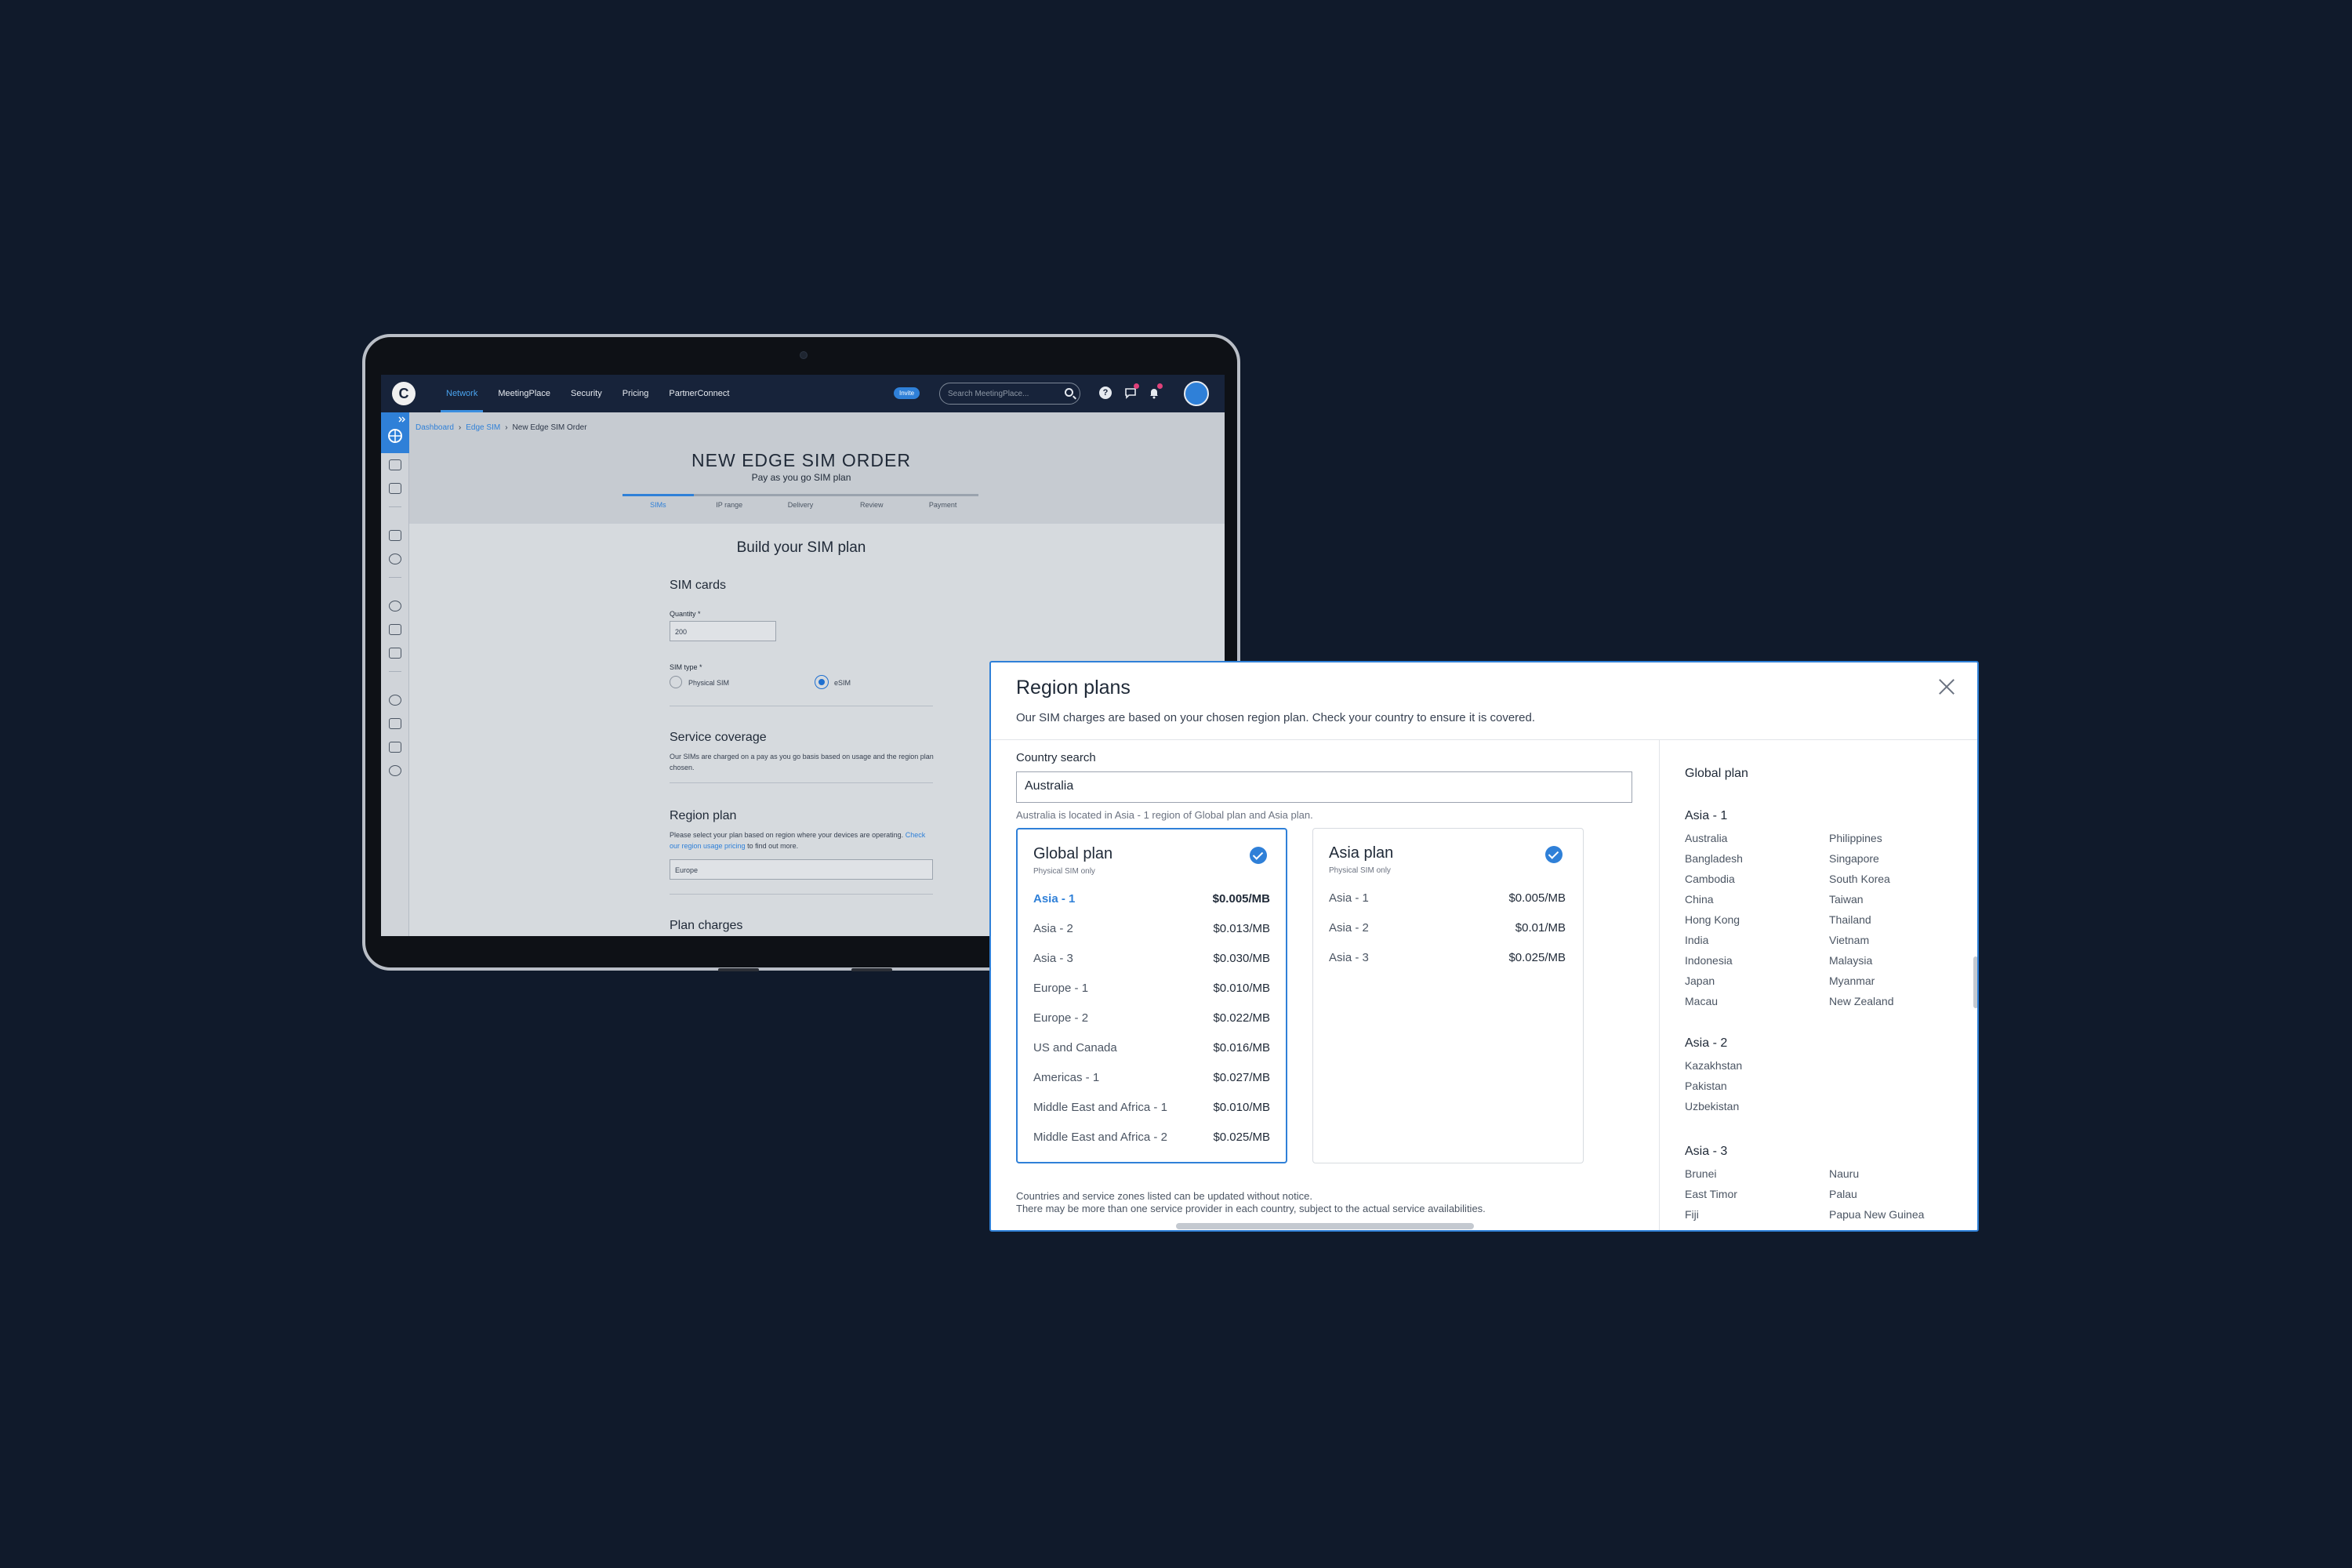 This screenshot has height=1568, width=2352. I want to click on country: Palau, so click(1843, 1194).